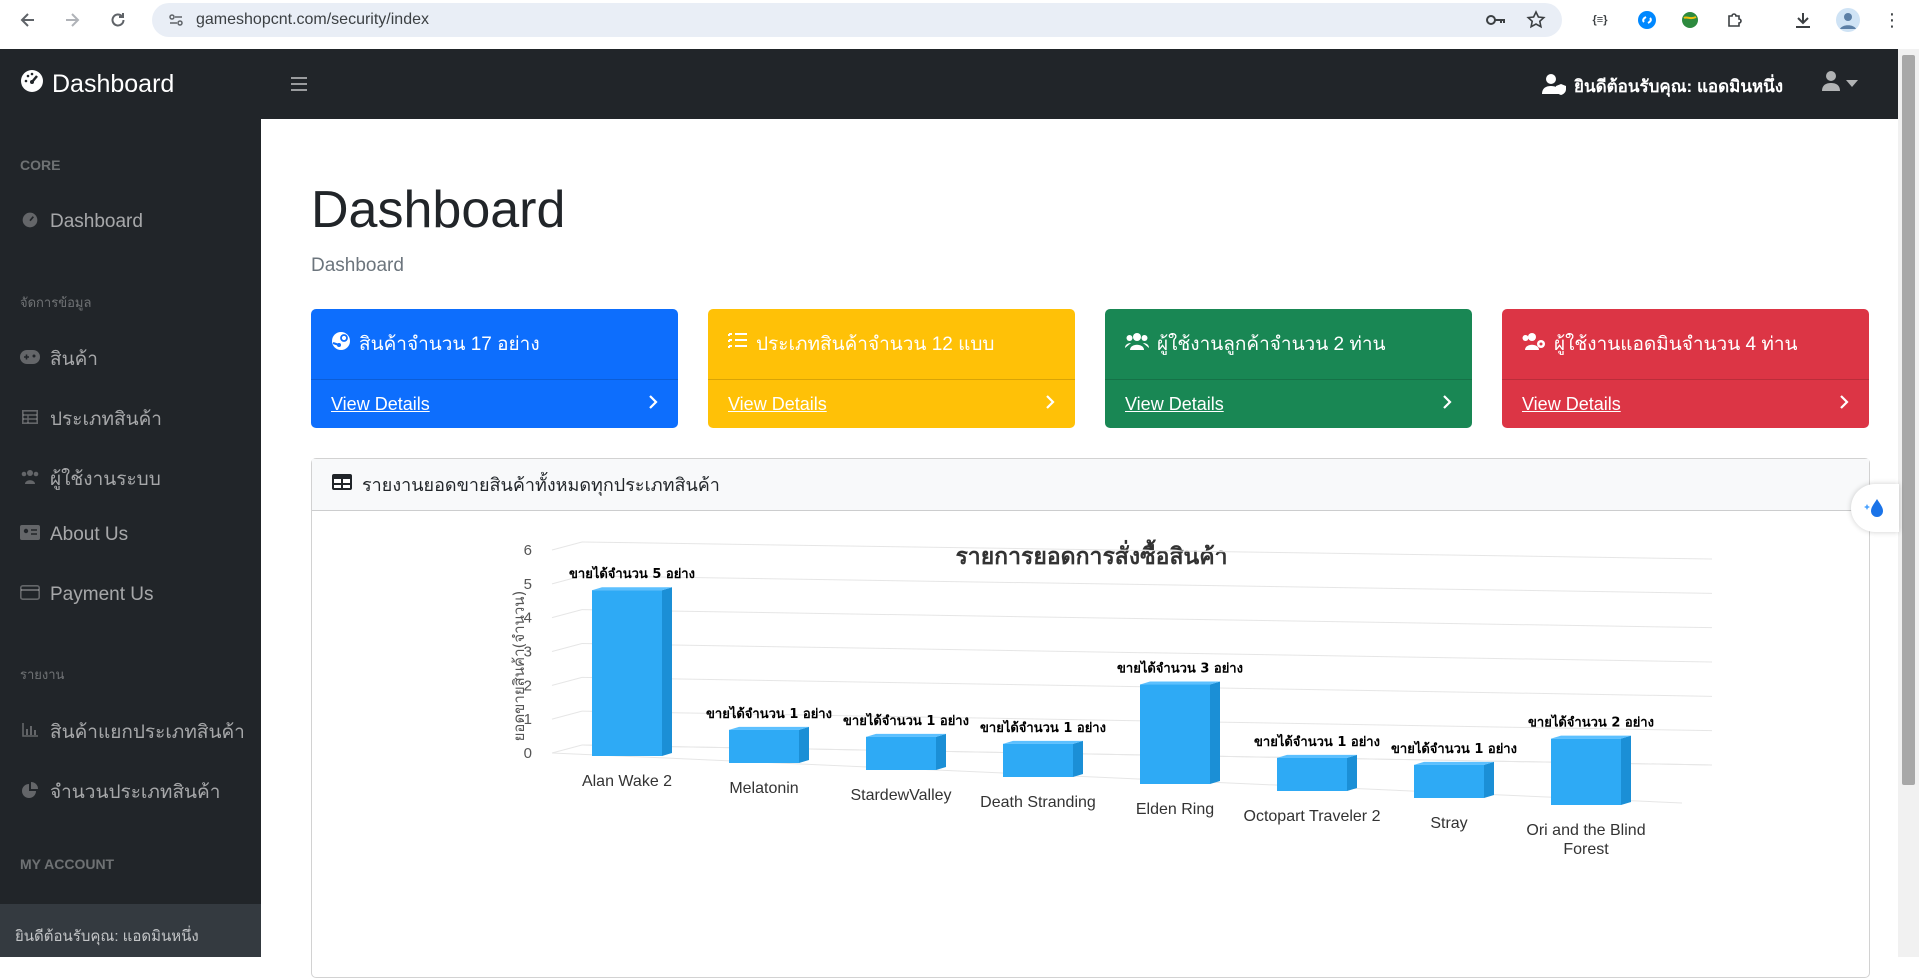 The image size is (1919, 978). I want to click on user-dropdown, so click(1840, 83).